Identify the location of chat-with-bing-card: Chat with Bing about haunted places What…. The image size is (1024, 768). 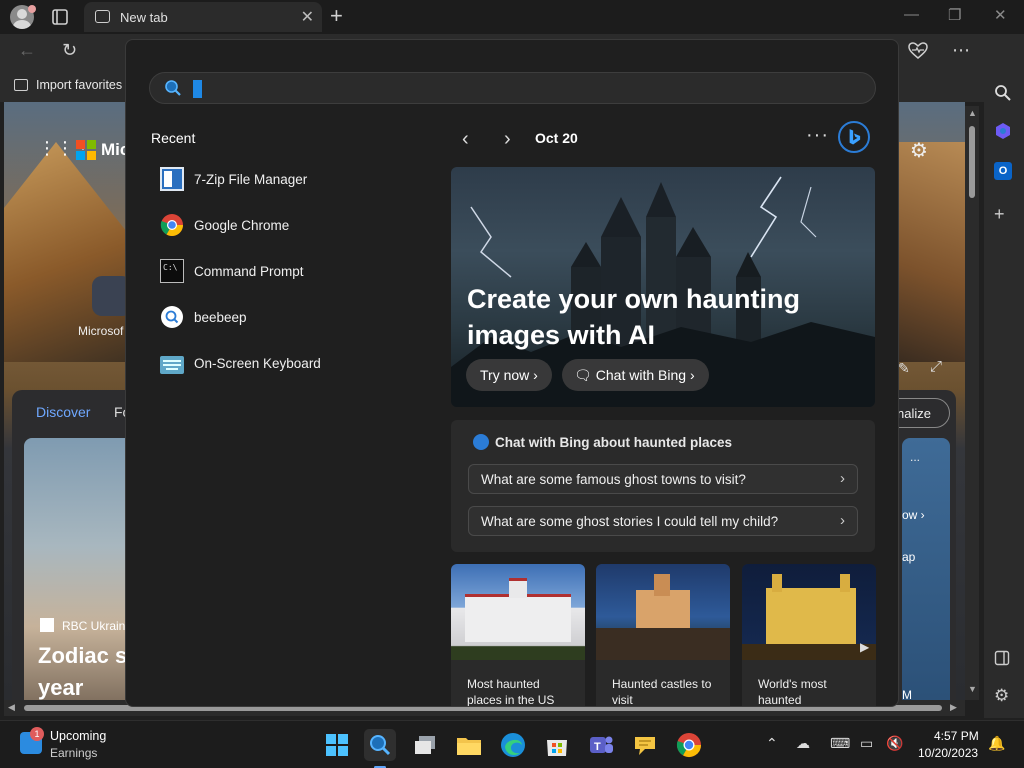
(663, 486).